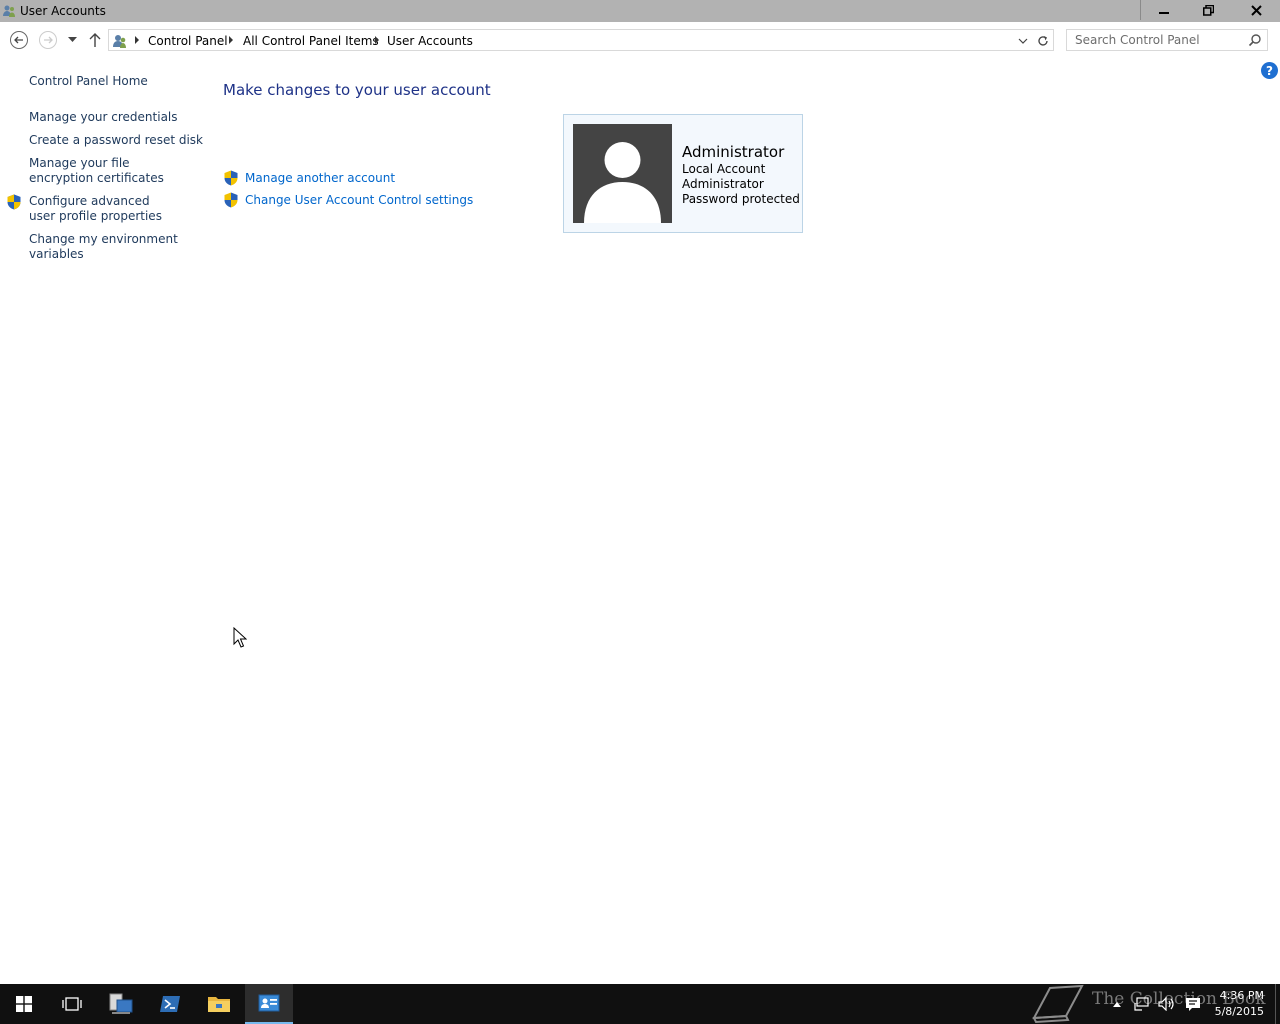 The width and height of the screenshot is (1280, 1024). I want to click on minimize-icon, so click(1163, 13).